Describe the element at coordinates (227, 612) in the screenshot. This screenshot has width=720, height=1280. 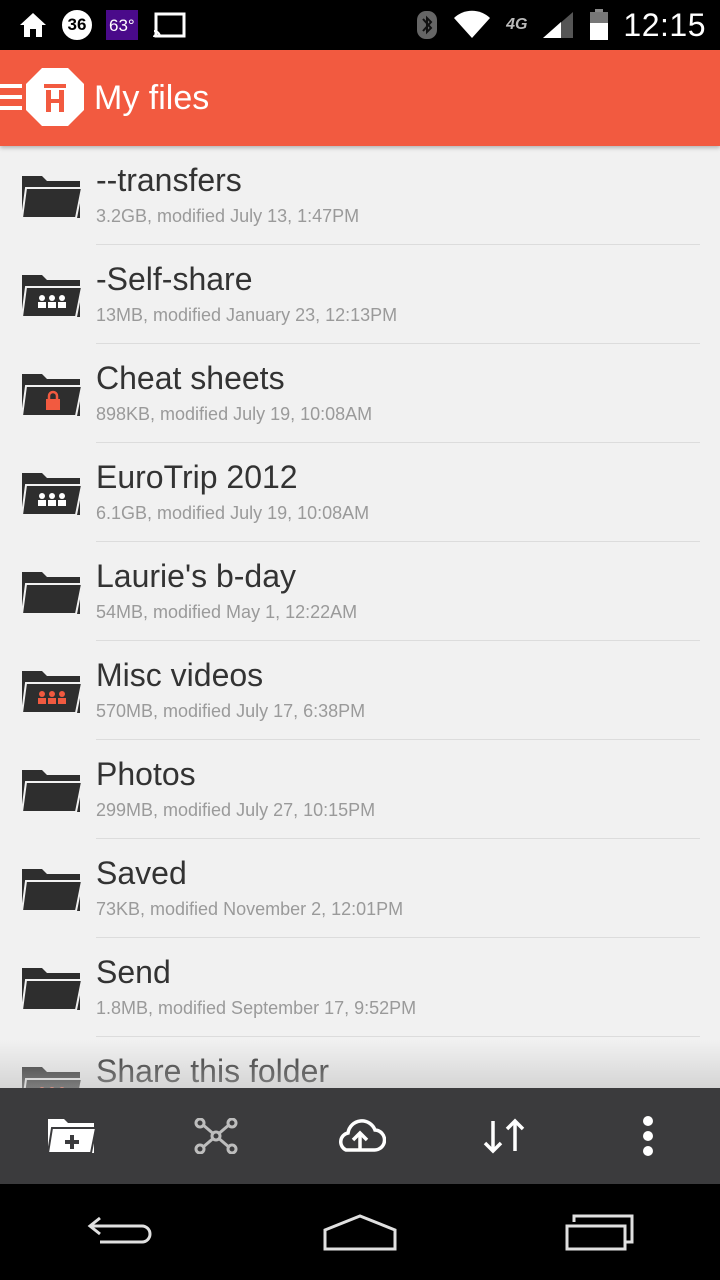
I see `file-meta: 54MB, modified May 1, 12:22AM` at that location.